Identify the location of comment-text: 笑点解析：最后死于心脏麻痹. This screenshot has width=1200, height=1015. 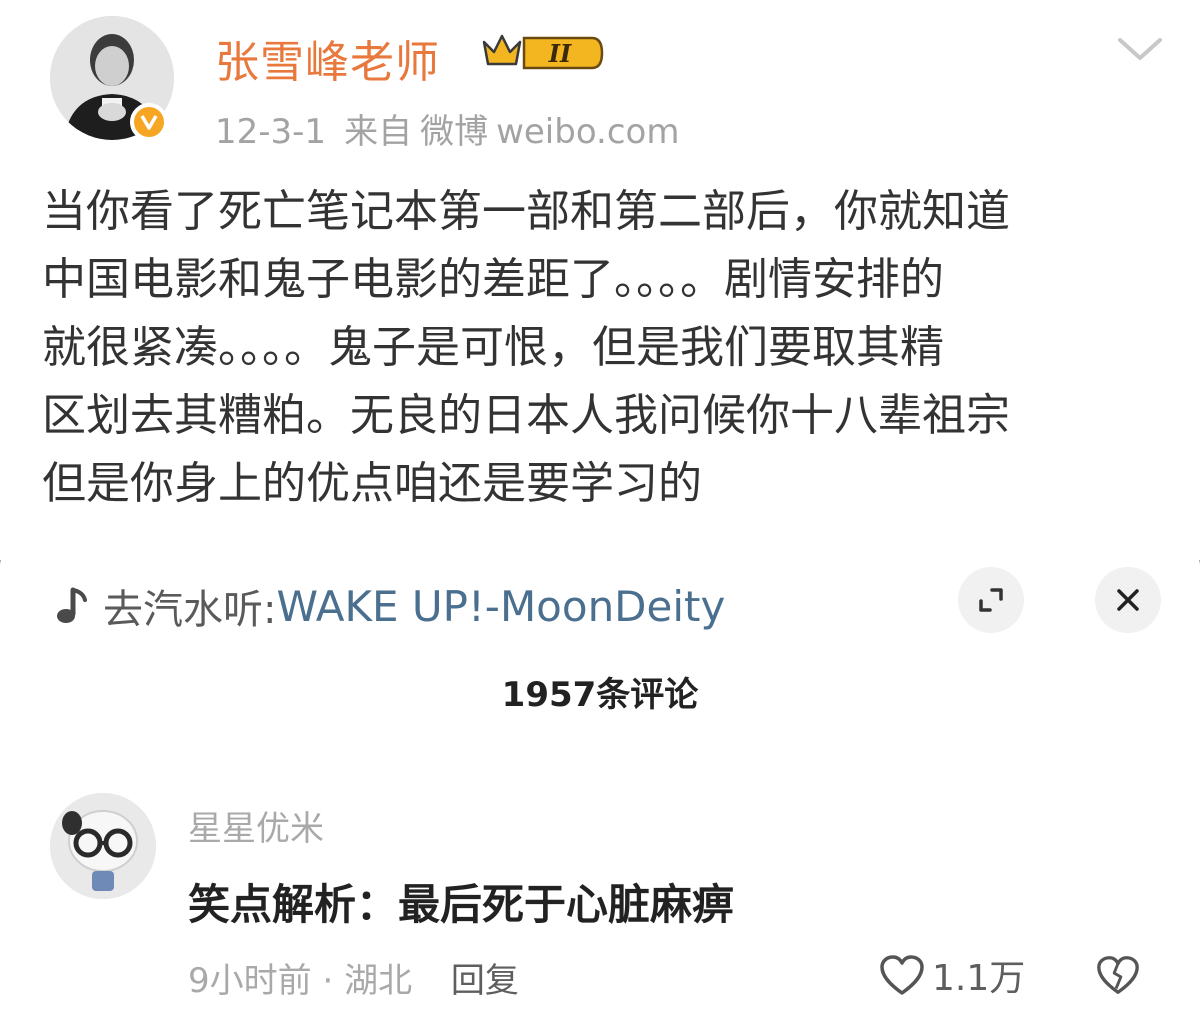
(461, 904).